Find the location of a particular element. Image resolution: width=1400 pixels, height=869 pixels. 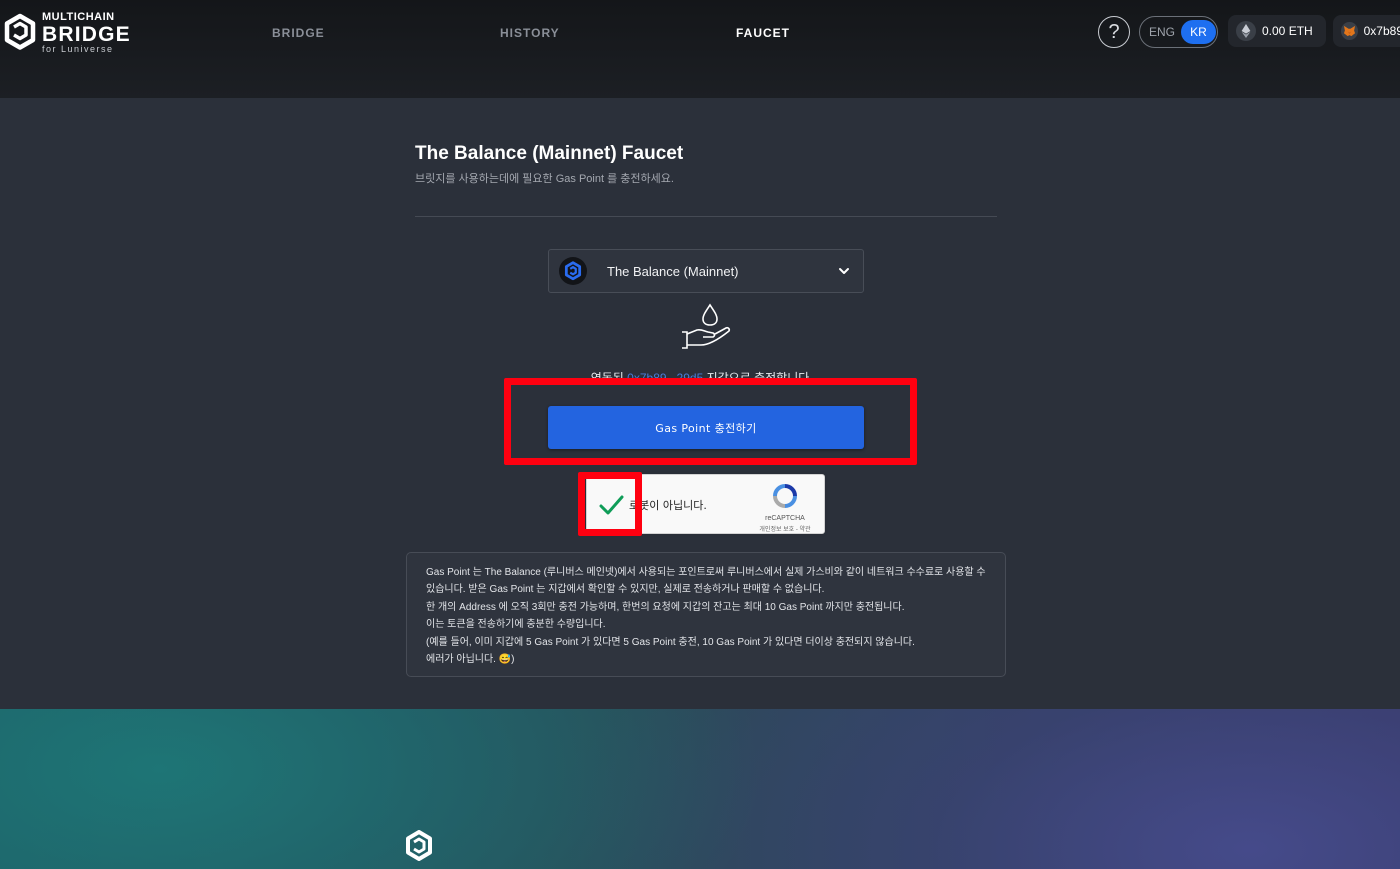

nav-faucet: FAUCET is located at coordinates (763, 33).